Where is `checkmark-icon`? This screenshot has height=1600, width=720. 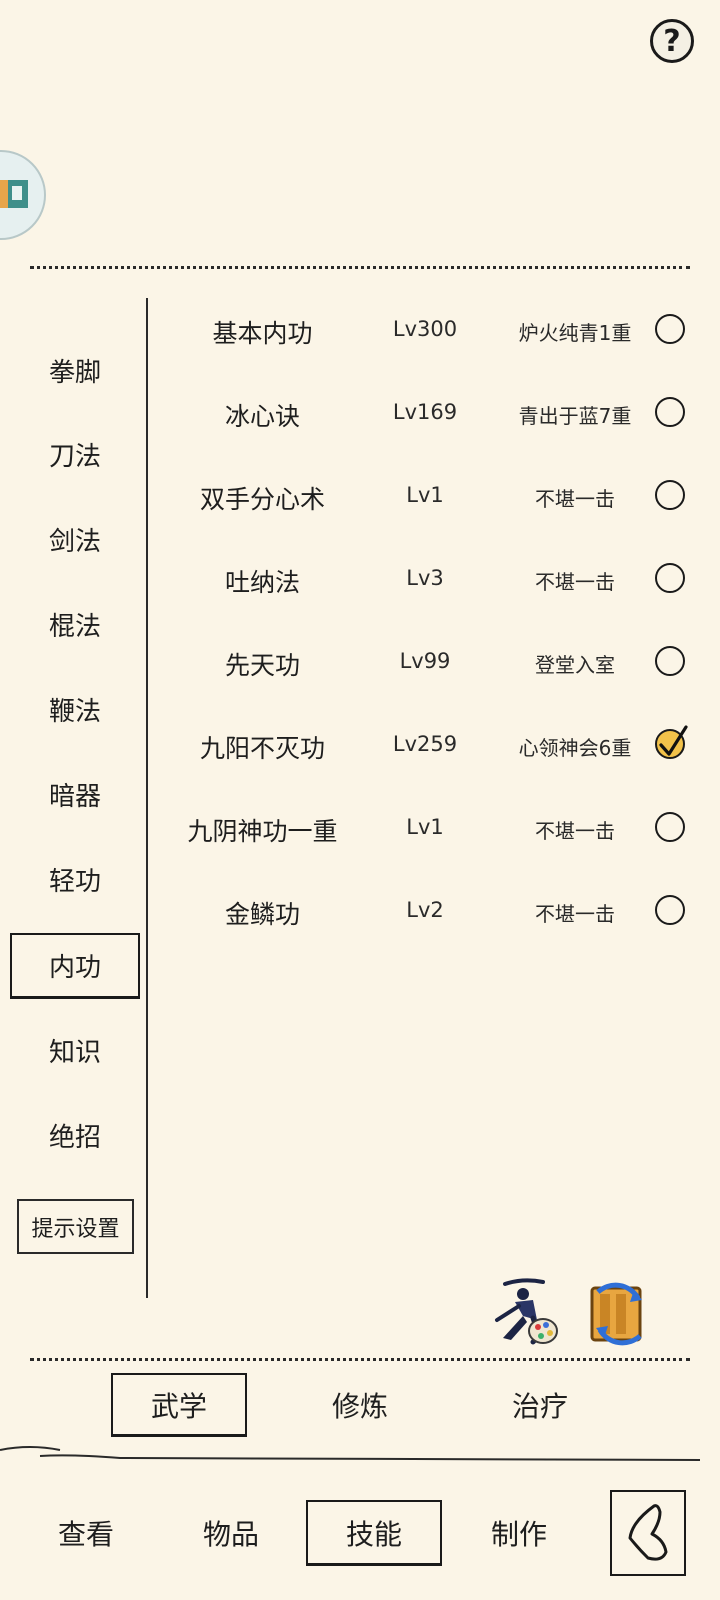
checkmark-icon is located at coordinates (673, 740).